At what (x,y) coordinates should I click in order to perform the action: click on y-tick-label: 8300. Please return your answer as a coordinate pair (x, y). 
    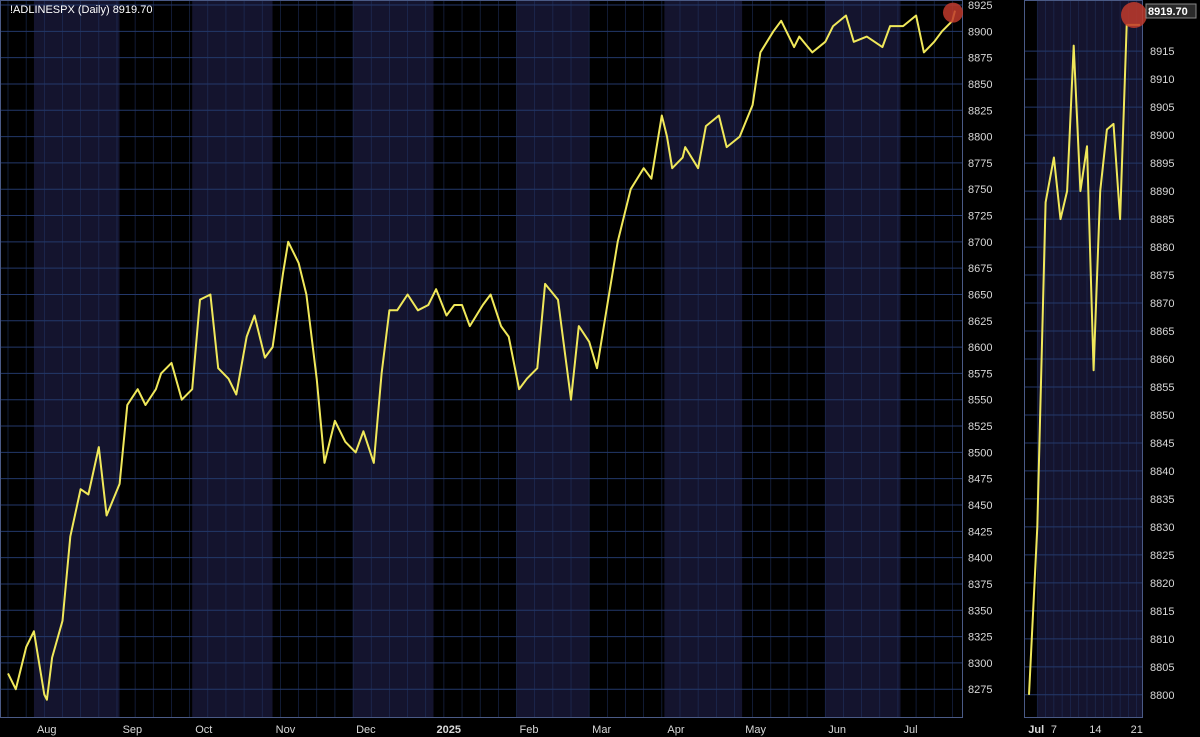
    Looking at the image, I should click on (980, 664).